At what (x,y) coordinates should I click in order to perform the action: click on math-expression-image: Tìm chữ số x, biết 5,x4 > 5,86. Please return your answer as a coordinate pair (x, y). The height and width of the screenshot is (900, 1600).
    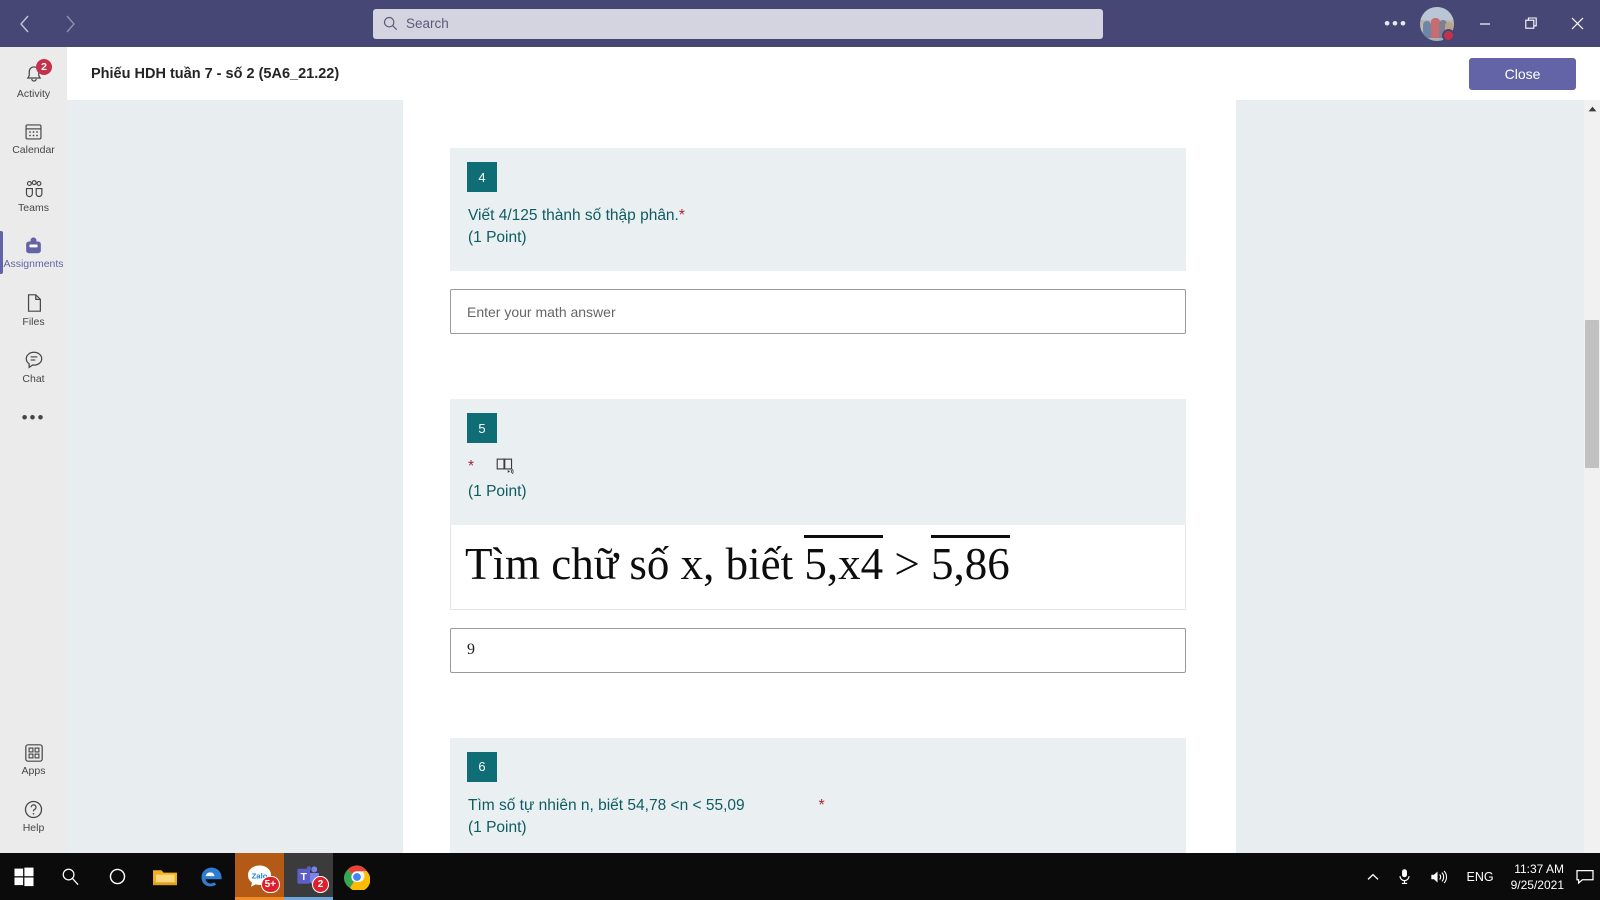
    Looking at the image, I should click on (825, 563).